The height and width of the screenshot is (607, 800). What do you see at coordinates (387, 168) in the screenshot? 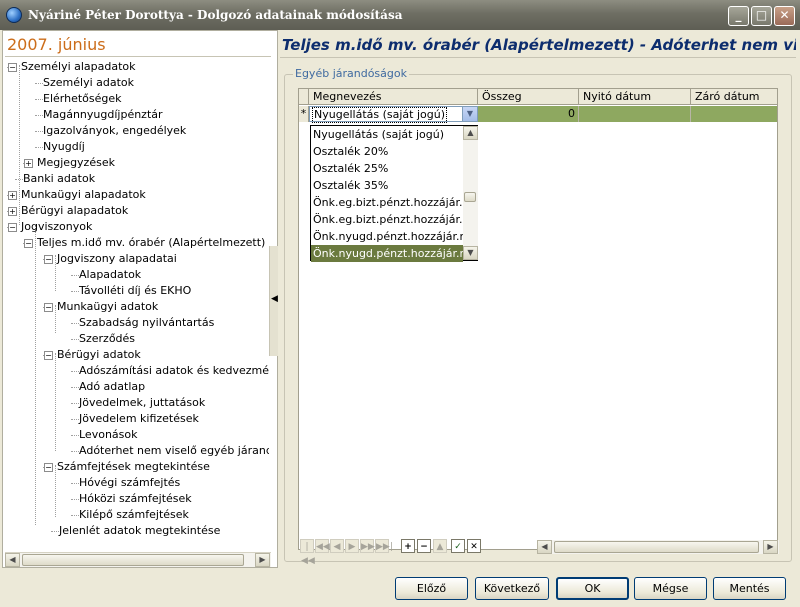
I see `dropdown-option: Osztalék 25%` at bounding box center [387, 168].